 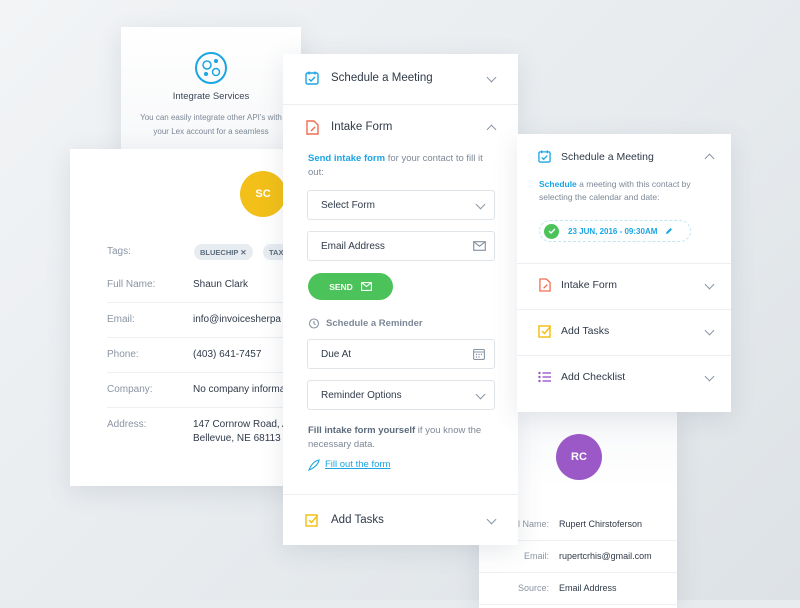 I want to click on send-mail-icon, so click(x=366, y=286).